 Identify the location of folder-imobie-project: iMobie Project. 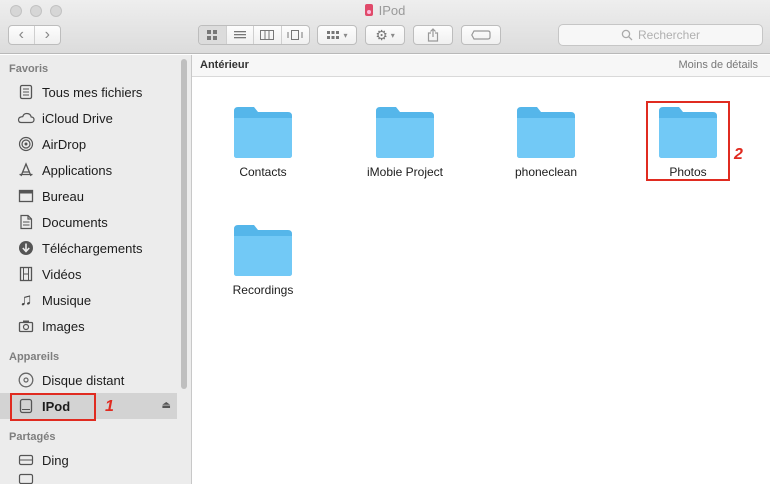
(405, 142).